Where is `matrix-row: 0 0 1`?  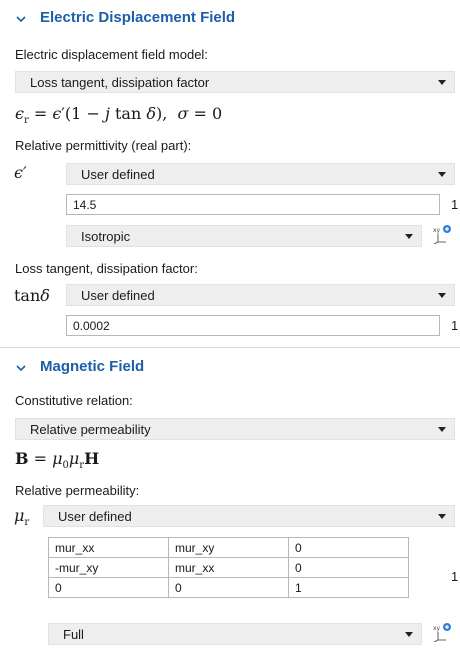
matrix-row: 0 0 1 is located at coordinates (228, 587).